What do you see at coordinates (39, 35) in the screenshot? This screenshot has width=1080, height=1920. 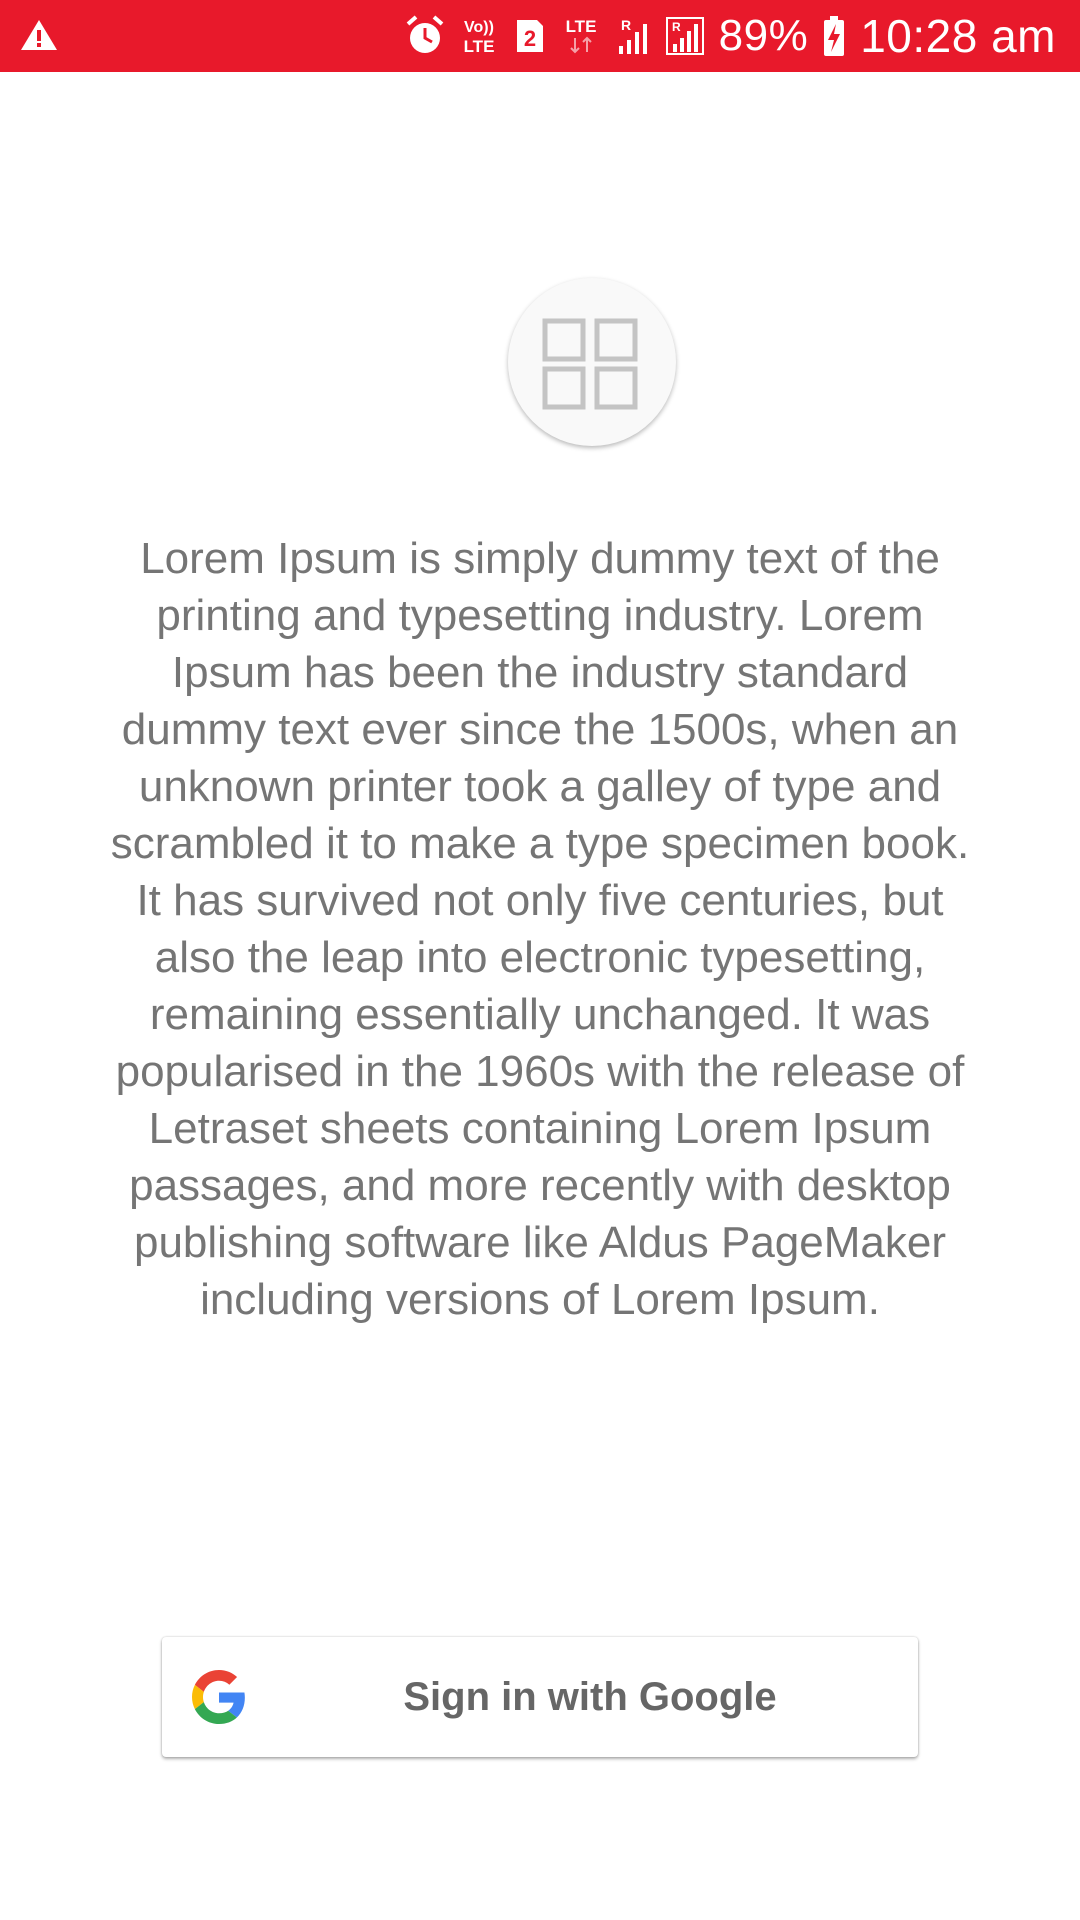 I see `warning-icon` at bounding box center [39, 35].